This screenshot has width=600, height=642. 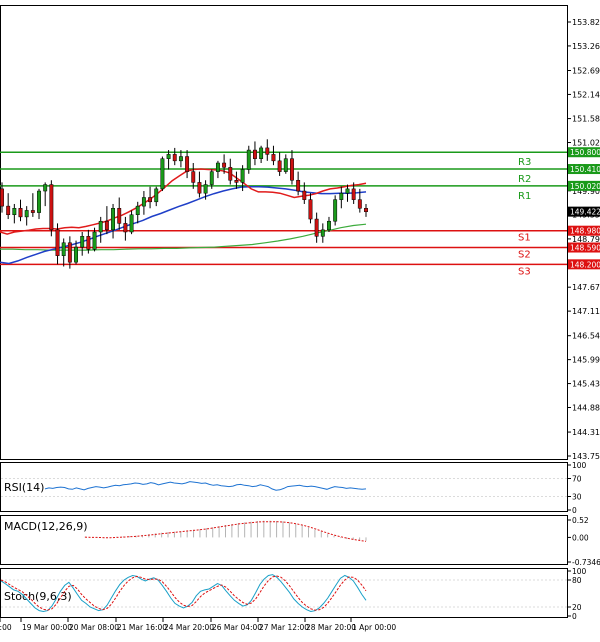 I want to click on current-price-label: 149.422, so click(x=585, y=212).